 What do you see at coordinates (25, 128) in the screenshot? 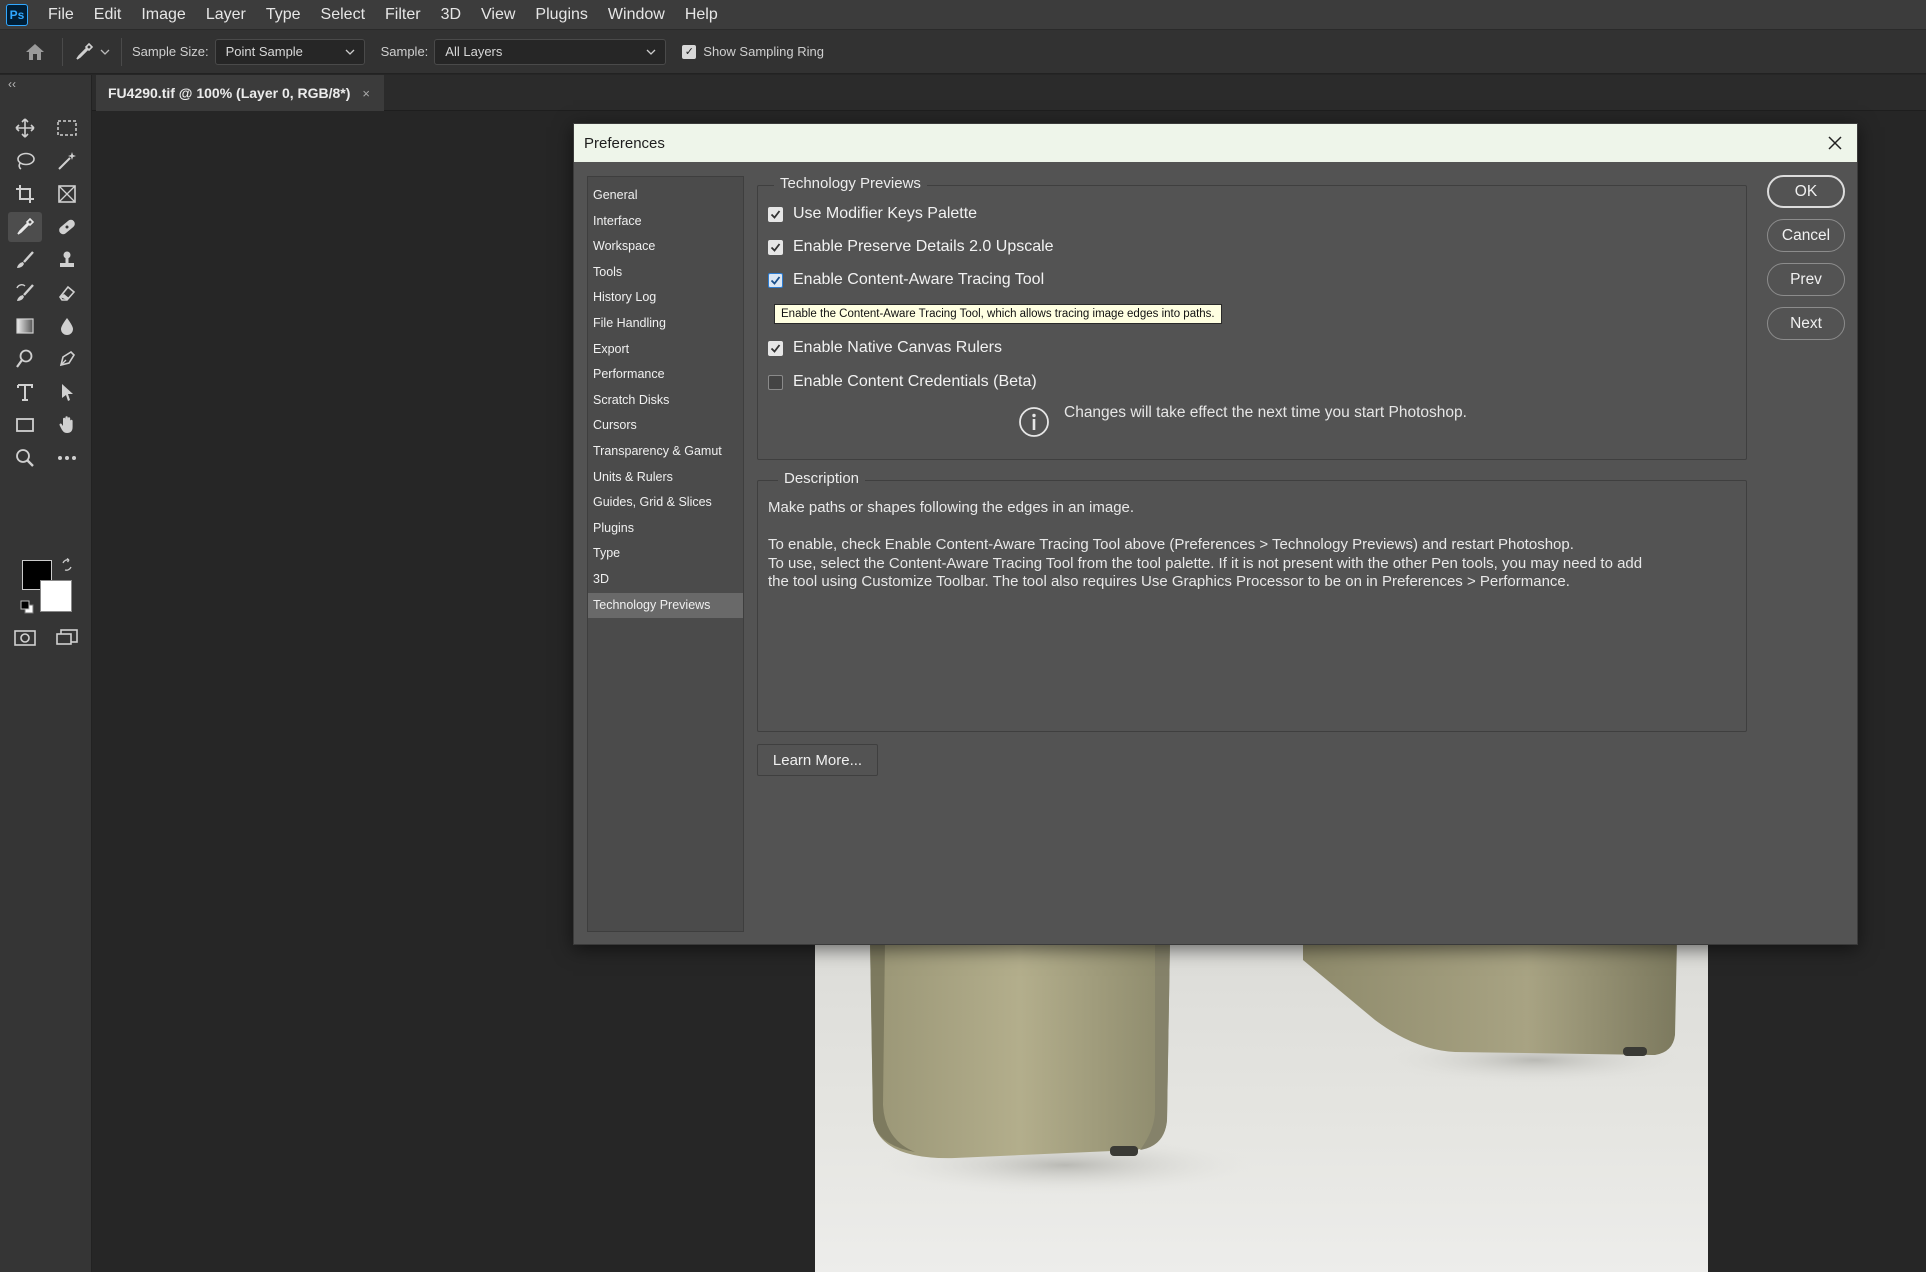
I see `move-tool-icon` at bounding box center [25, 128].